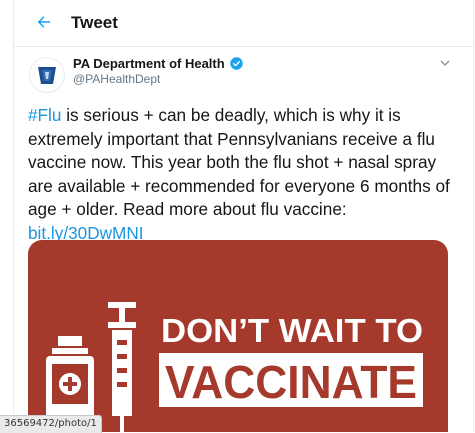  Describe the element at coordinates (243, 23) in the screenshot. I see `page-header: Tweet` at that location.